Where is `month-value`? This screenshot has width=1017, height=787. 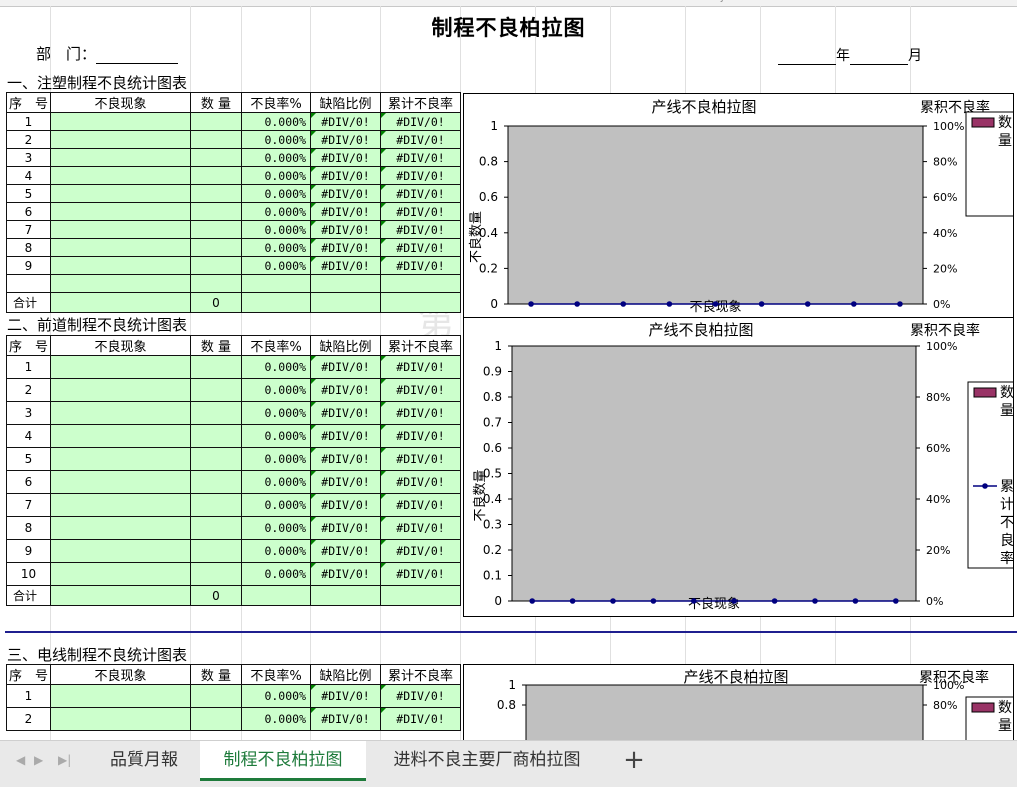 month-value is located at coordinates (879, 56).